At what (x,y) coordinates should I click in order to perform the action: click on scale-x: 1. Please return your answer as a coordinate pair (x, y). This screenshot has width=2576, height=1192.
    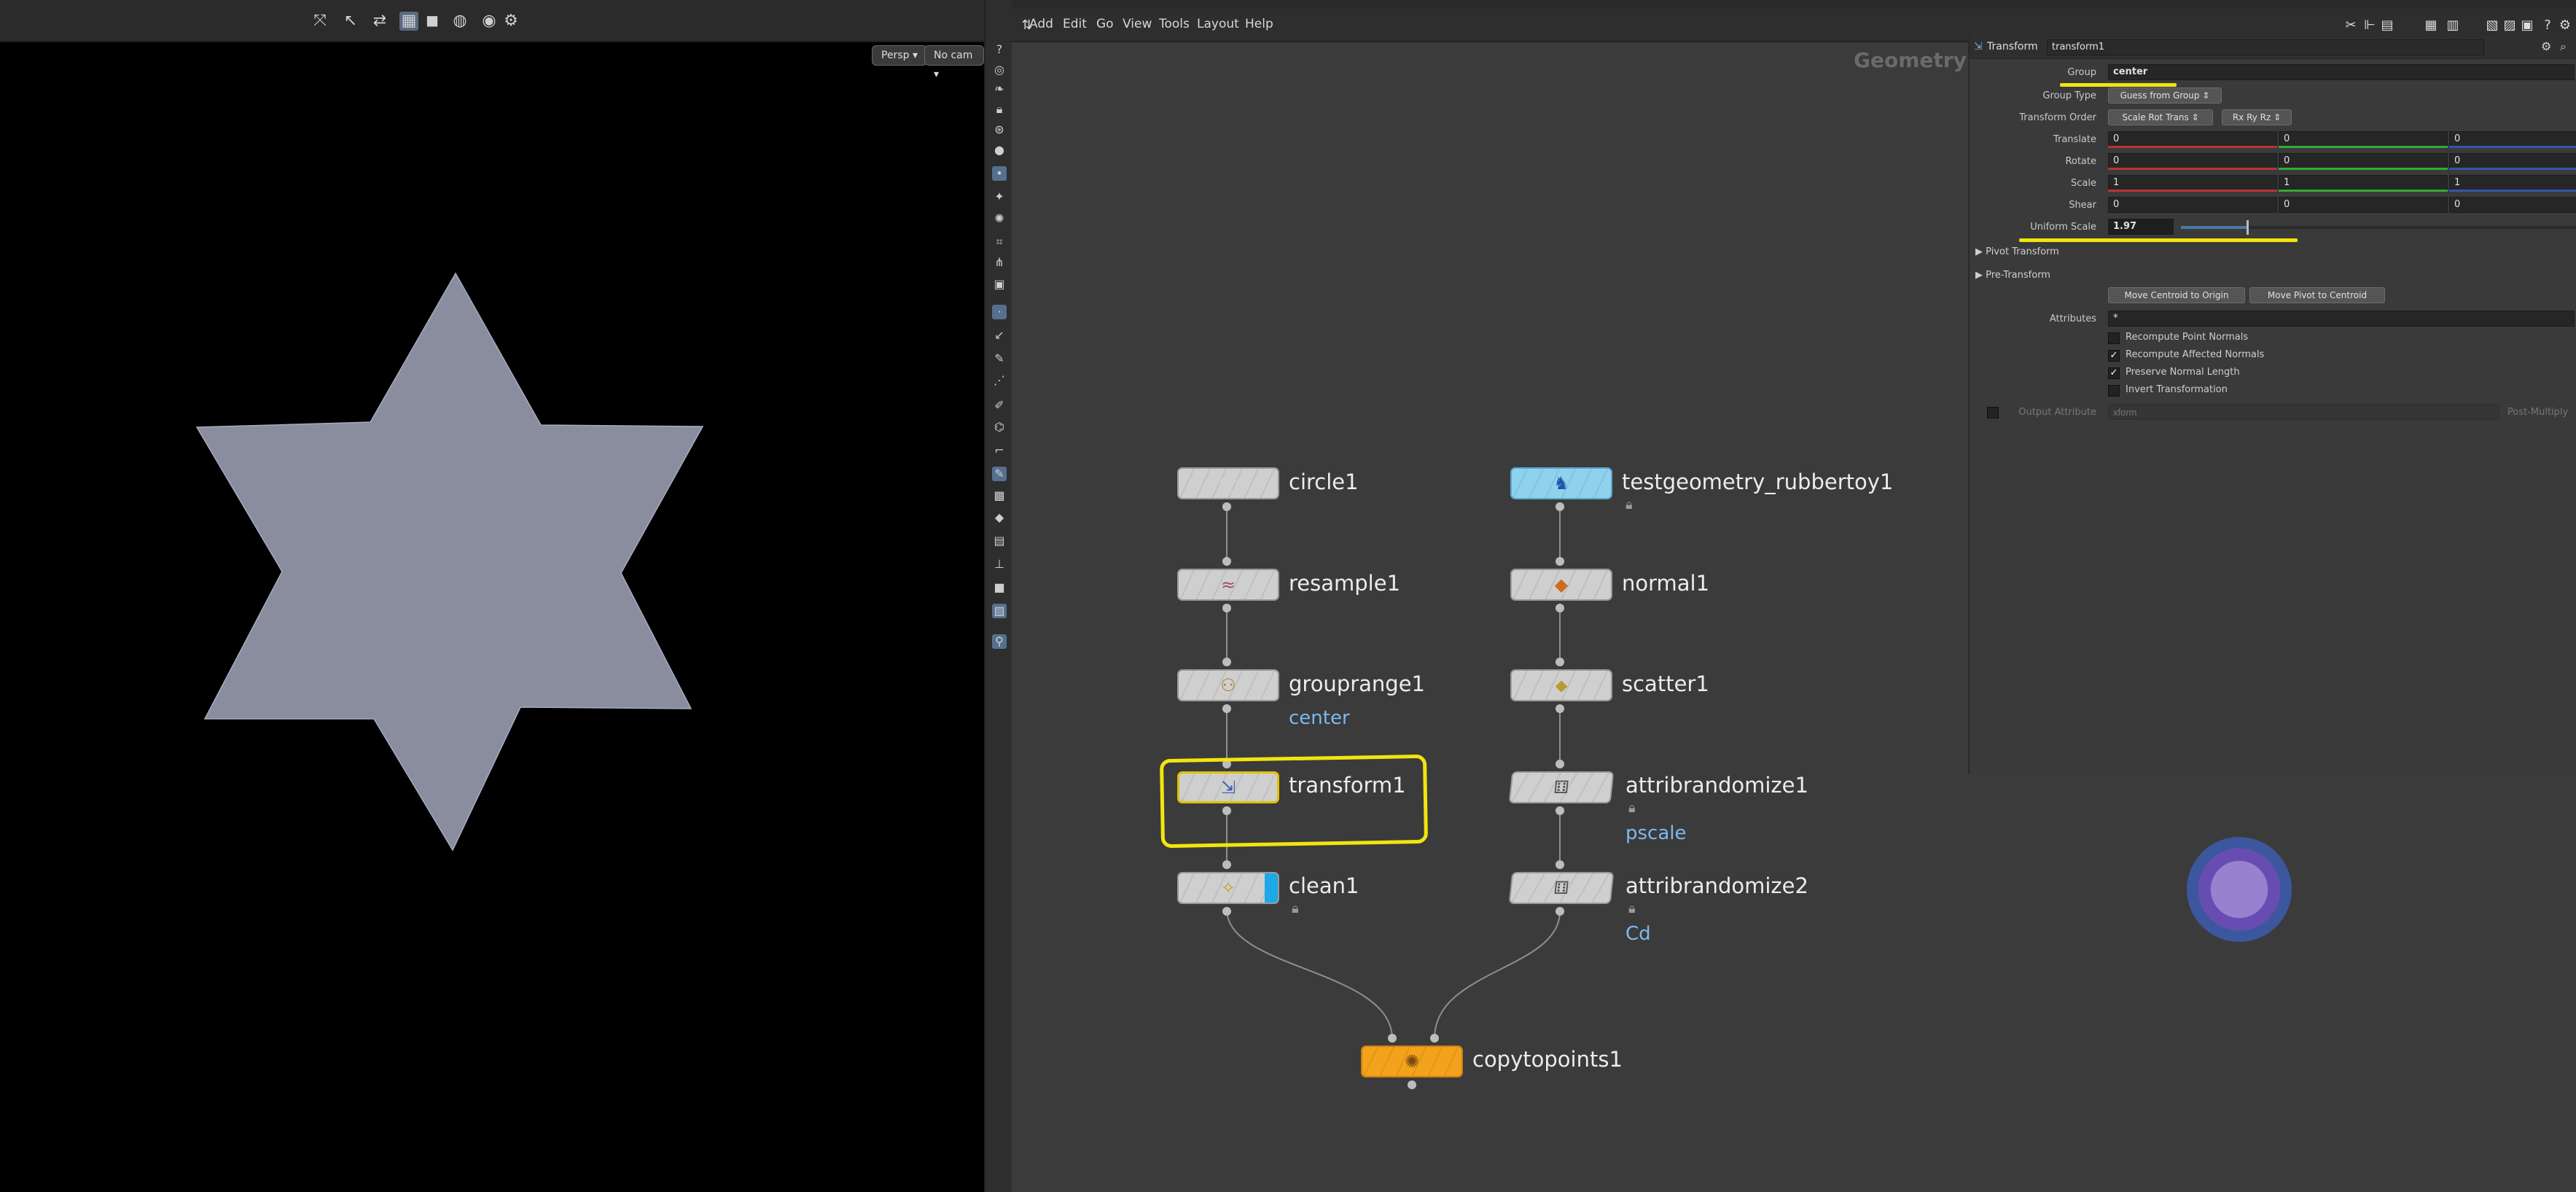
    Looking at the image, I should click on (2192, 183).